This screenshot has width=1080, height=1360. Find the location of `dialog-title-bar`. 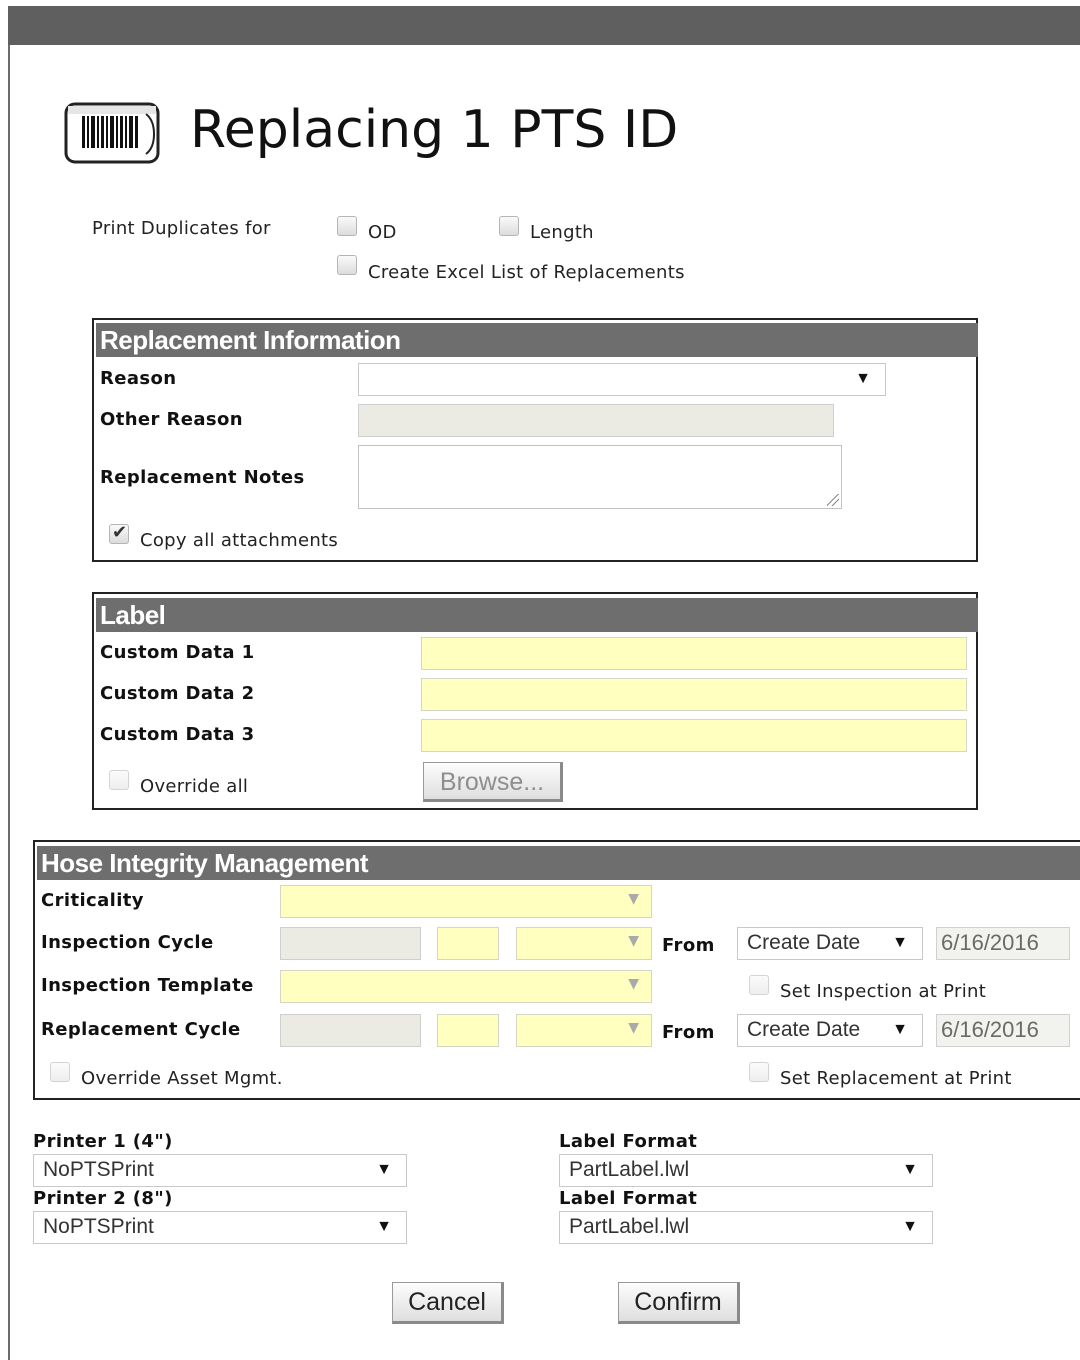

dialog-title-bar is located at coordinates (544, 25).